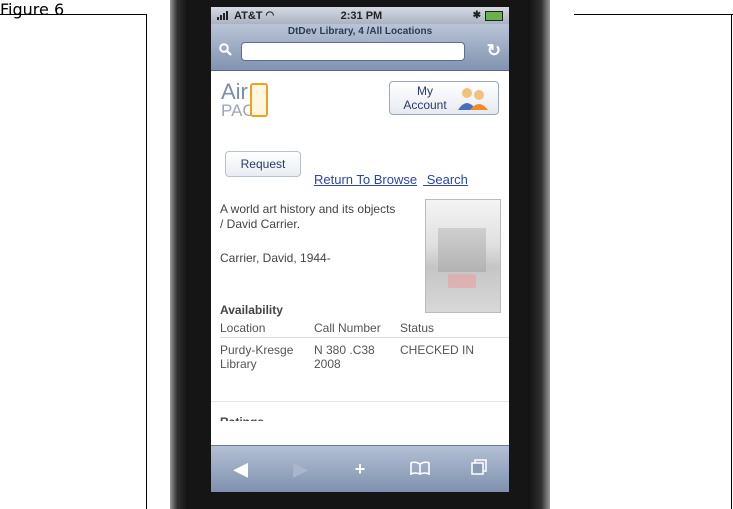 This screenshot has height=509, width=733. I want to click on request-button: Request, so click(263, 164).